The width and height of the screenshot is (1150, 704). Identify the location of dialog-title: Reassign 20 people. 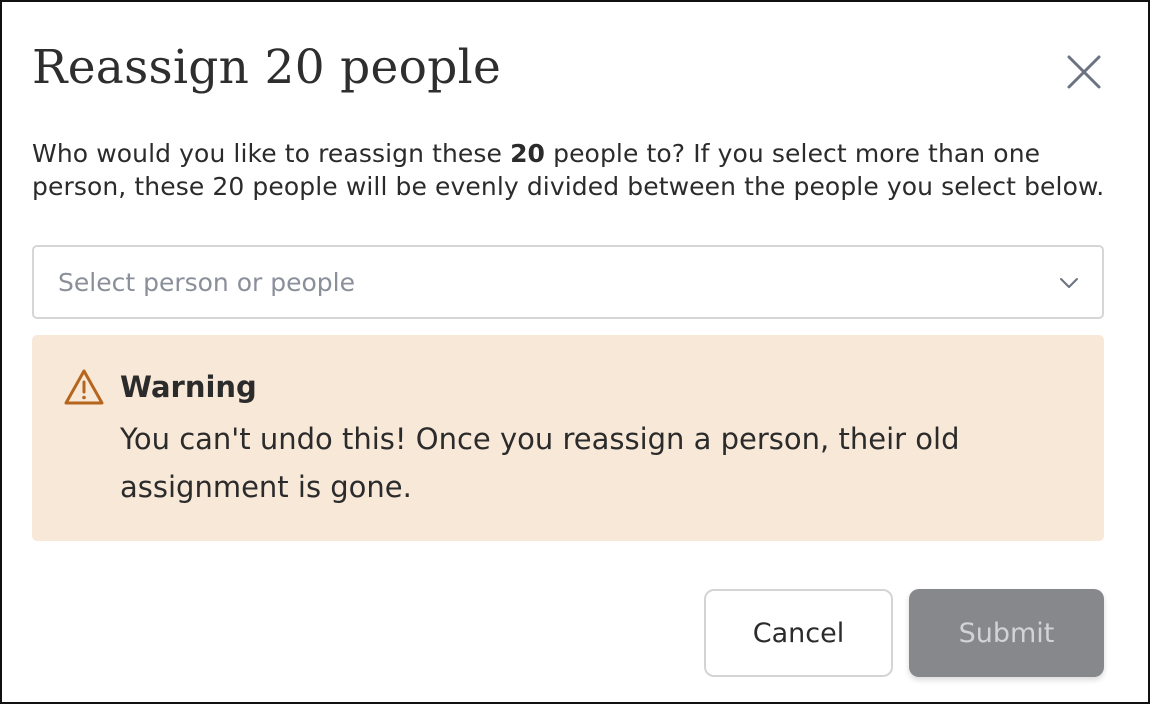
(267, 67).